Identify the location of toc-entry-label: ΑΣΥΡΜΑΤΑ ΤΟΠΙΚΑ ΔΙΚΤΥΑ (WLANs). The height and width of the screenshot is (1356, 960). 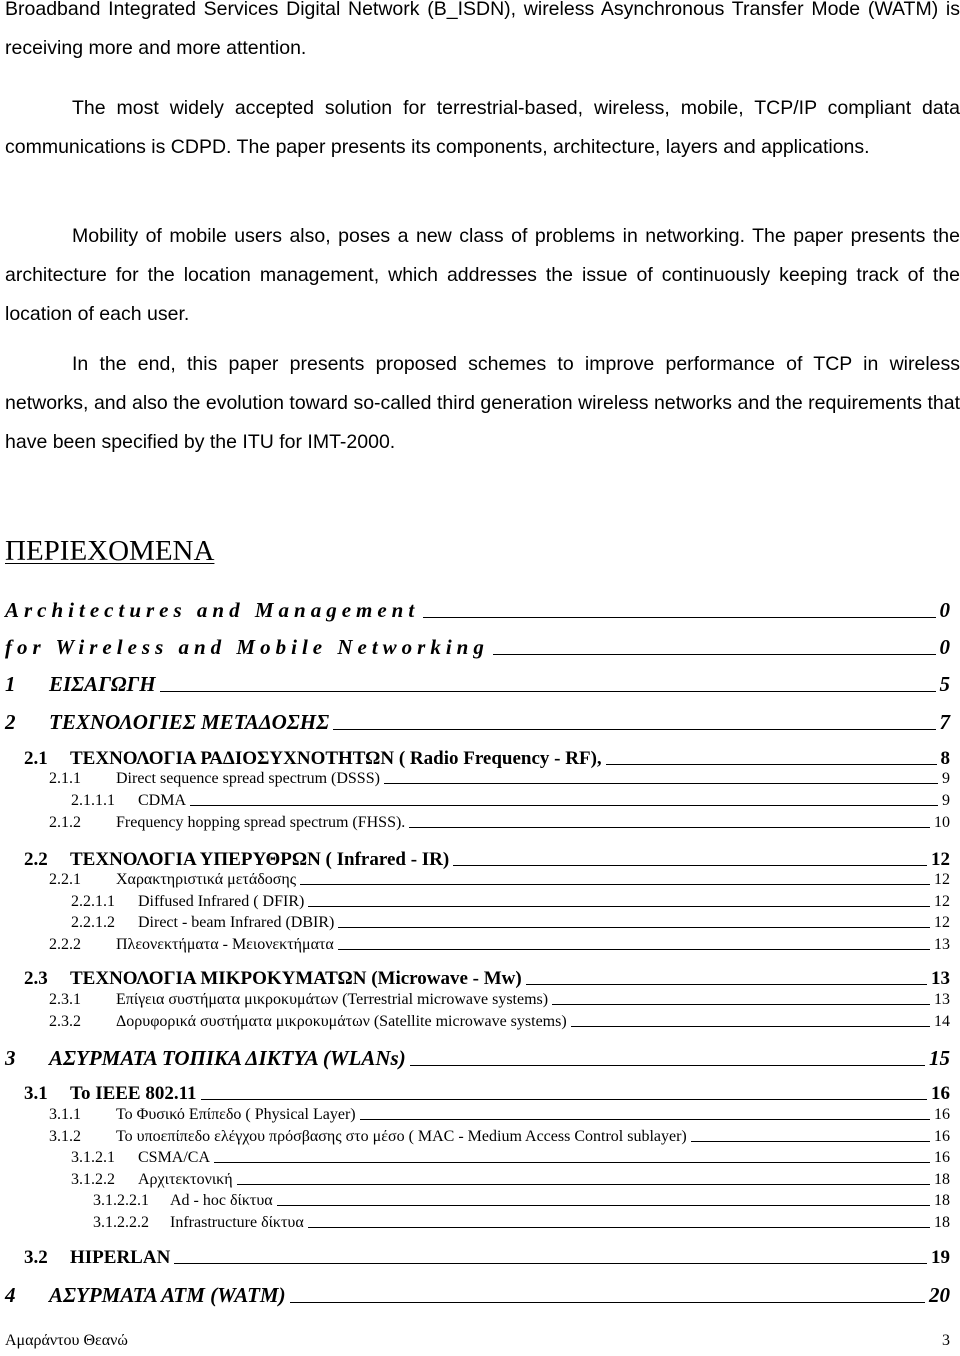
(227, 1058).